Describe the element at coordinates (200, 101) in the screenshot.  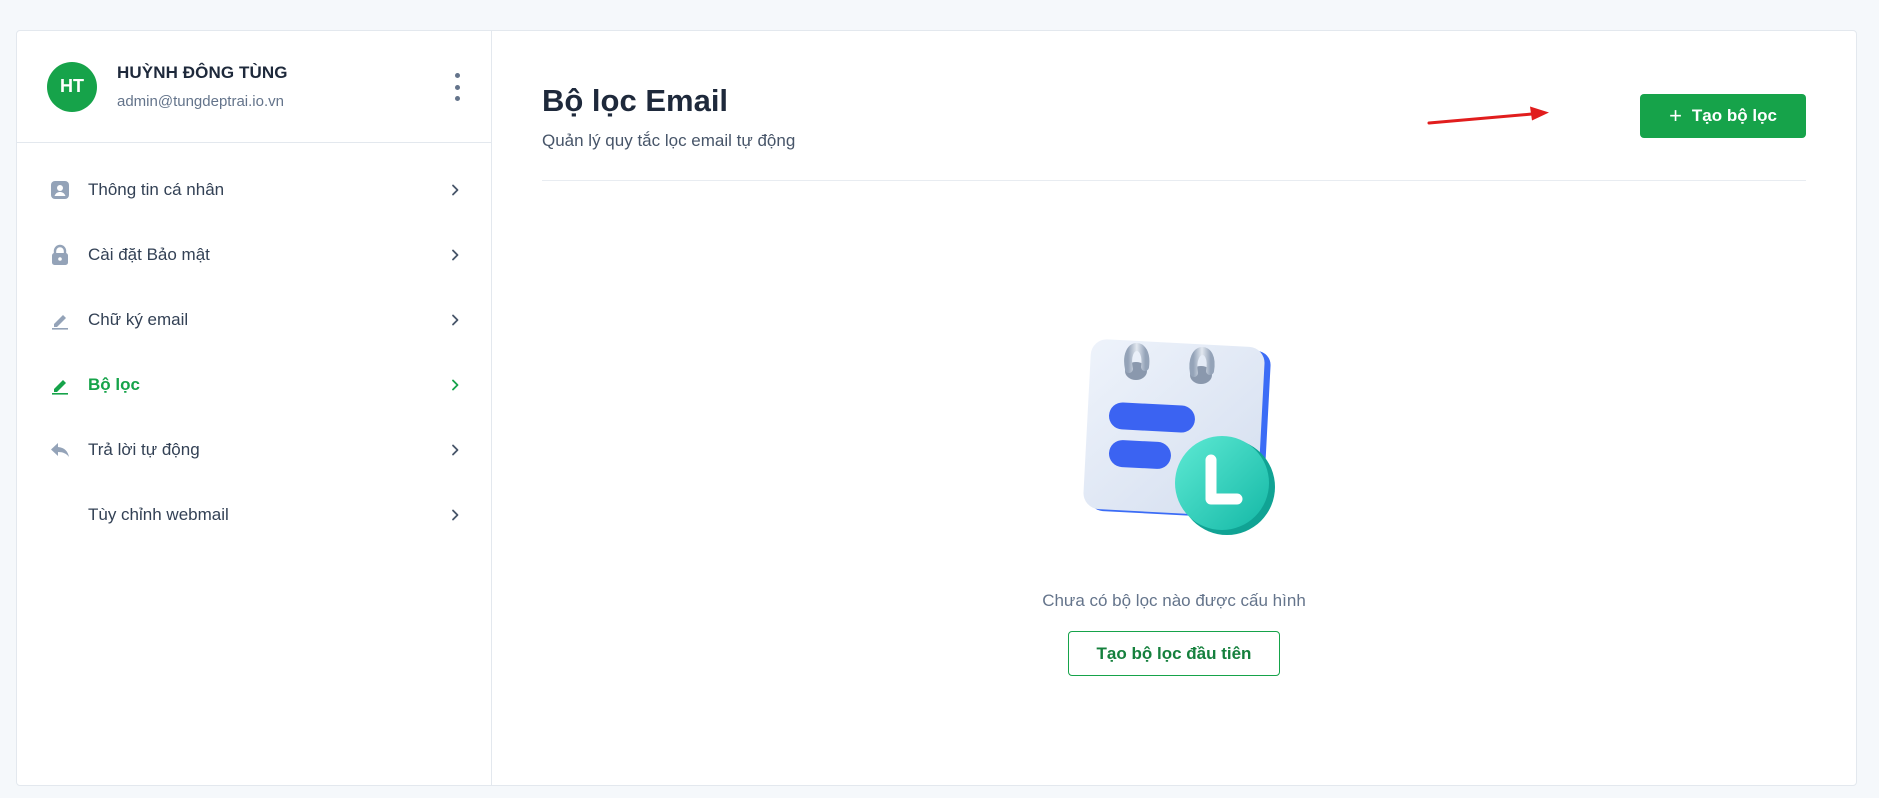
I see `profile-email: admin@tungdeptrai.io.vn` at that location.